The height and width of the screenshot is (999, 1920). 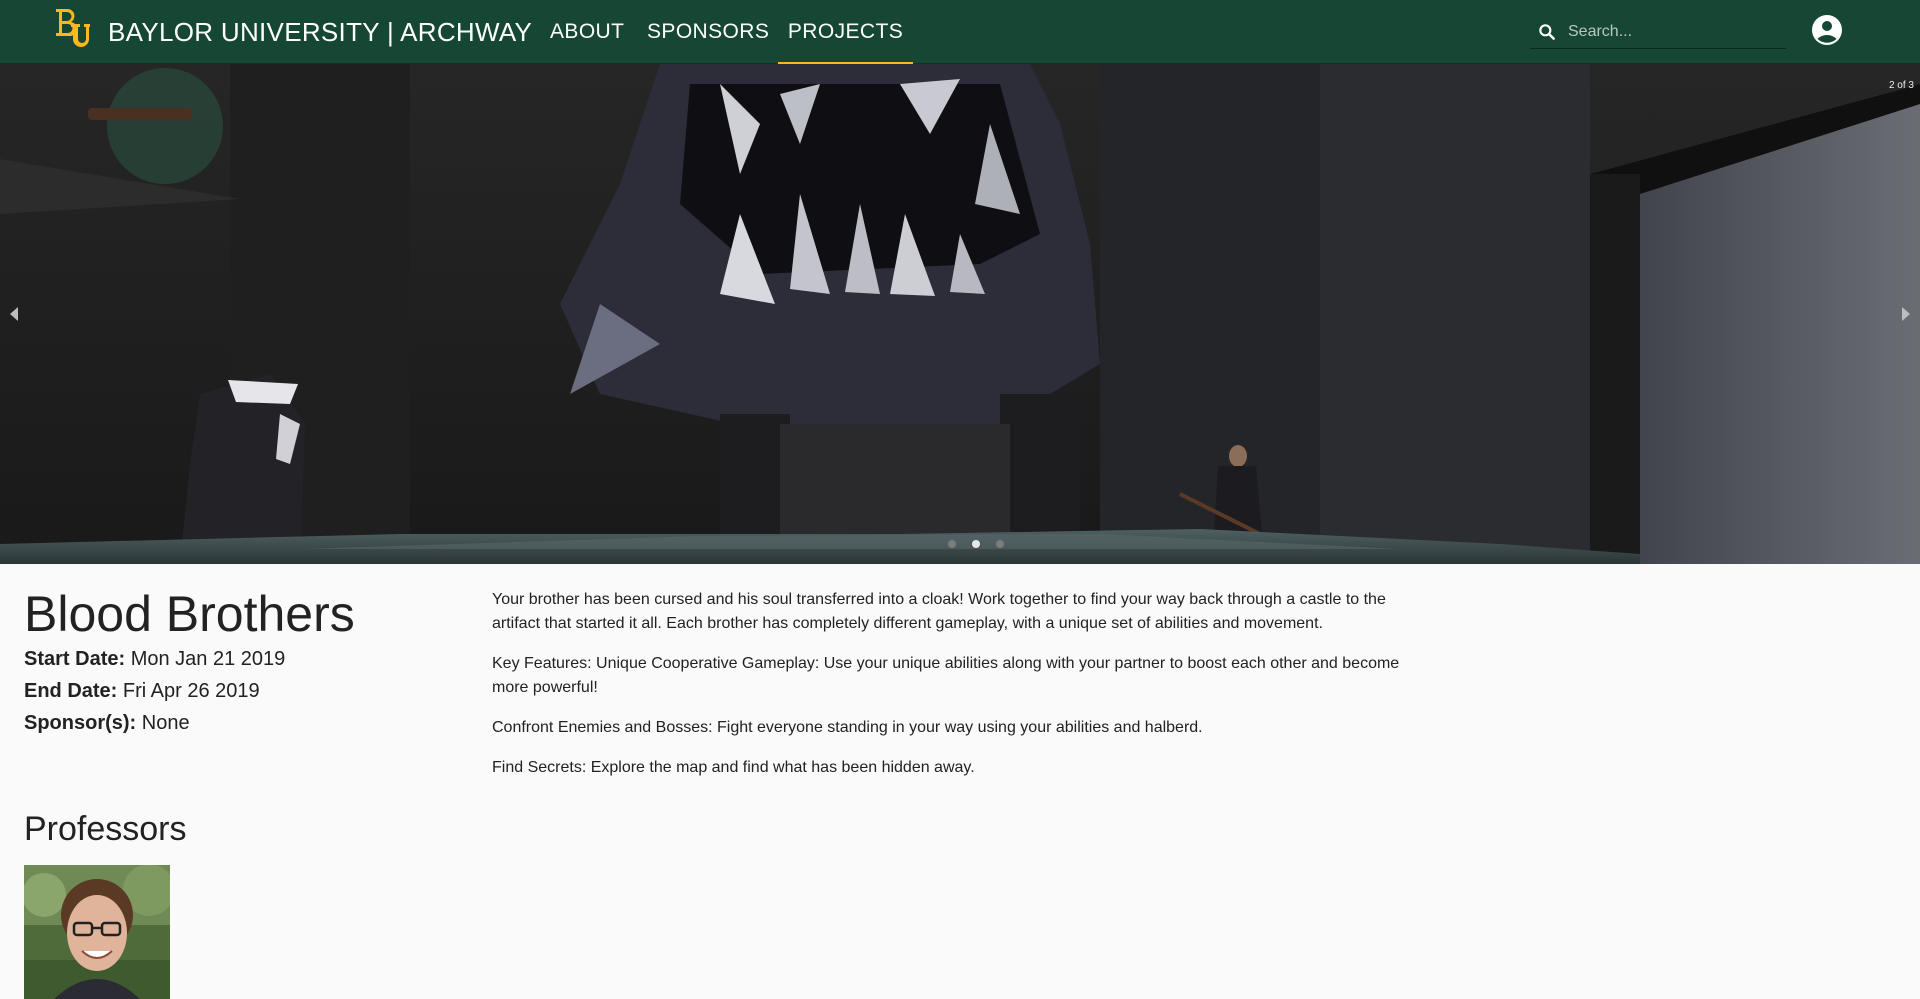 What do you see at coordinates (1827, 30) in the screenshot?
I see `account-circle-icon` at bounding box center [1827, 30].